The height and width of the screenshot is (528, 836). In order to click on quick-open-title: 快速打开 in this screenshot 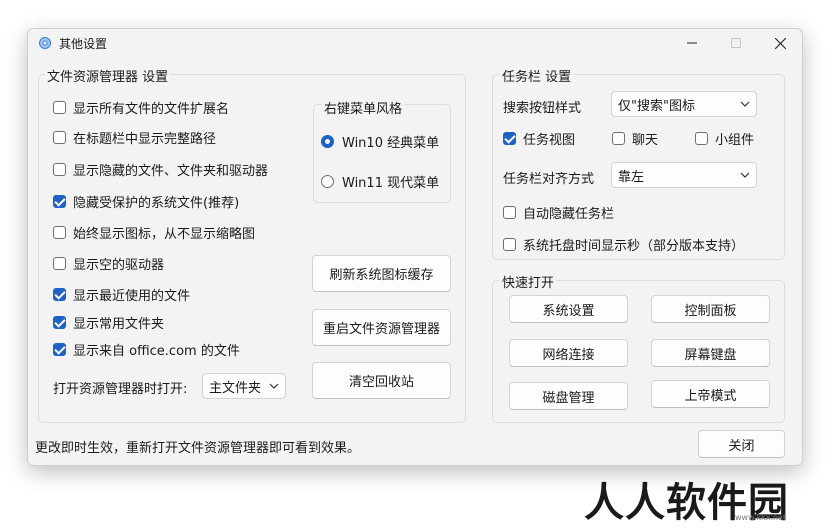, I will do `click(528, 281)`.